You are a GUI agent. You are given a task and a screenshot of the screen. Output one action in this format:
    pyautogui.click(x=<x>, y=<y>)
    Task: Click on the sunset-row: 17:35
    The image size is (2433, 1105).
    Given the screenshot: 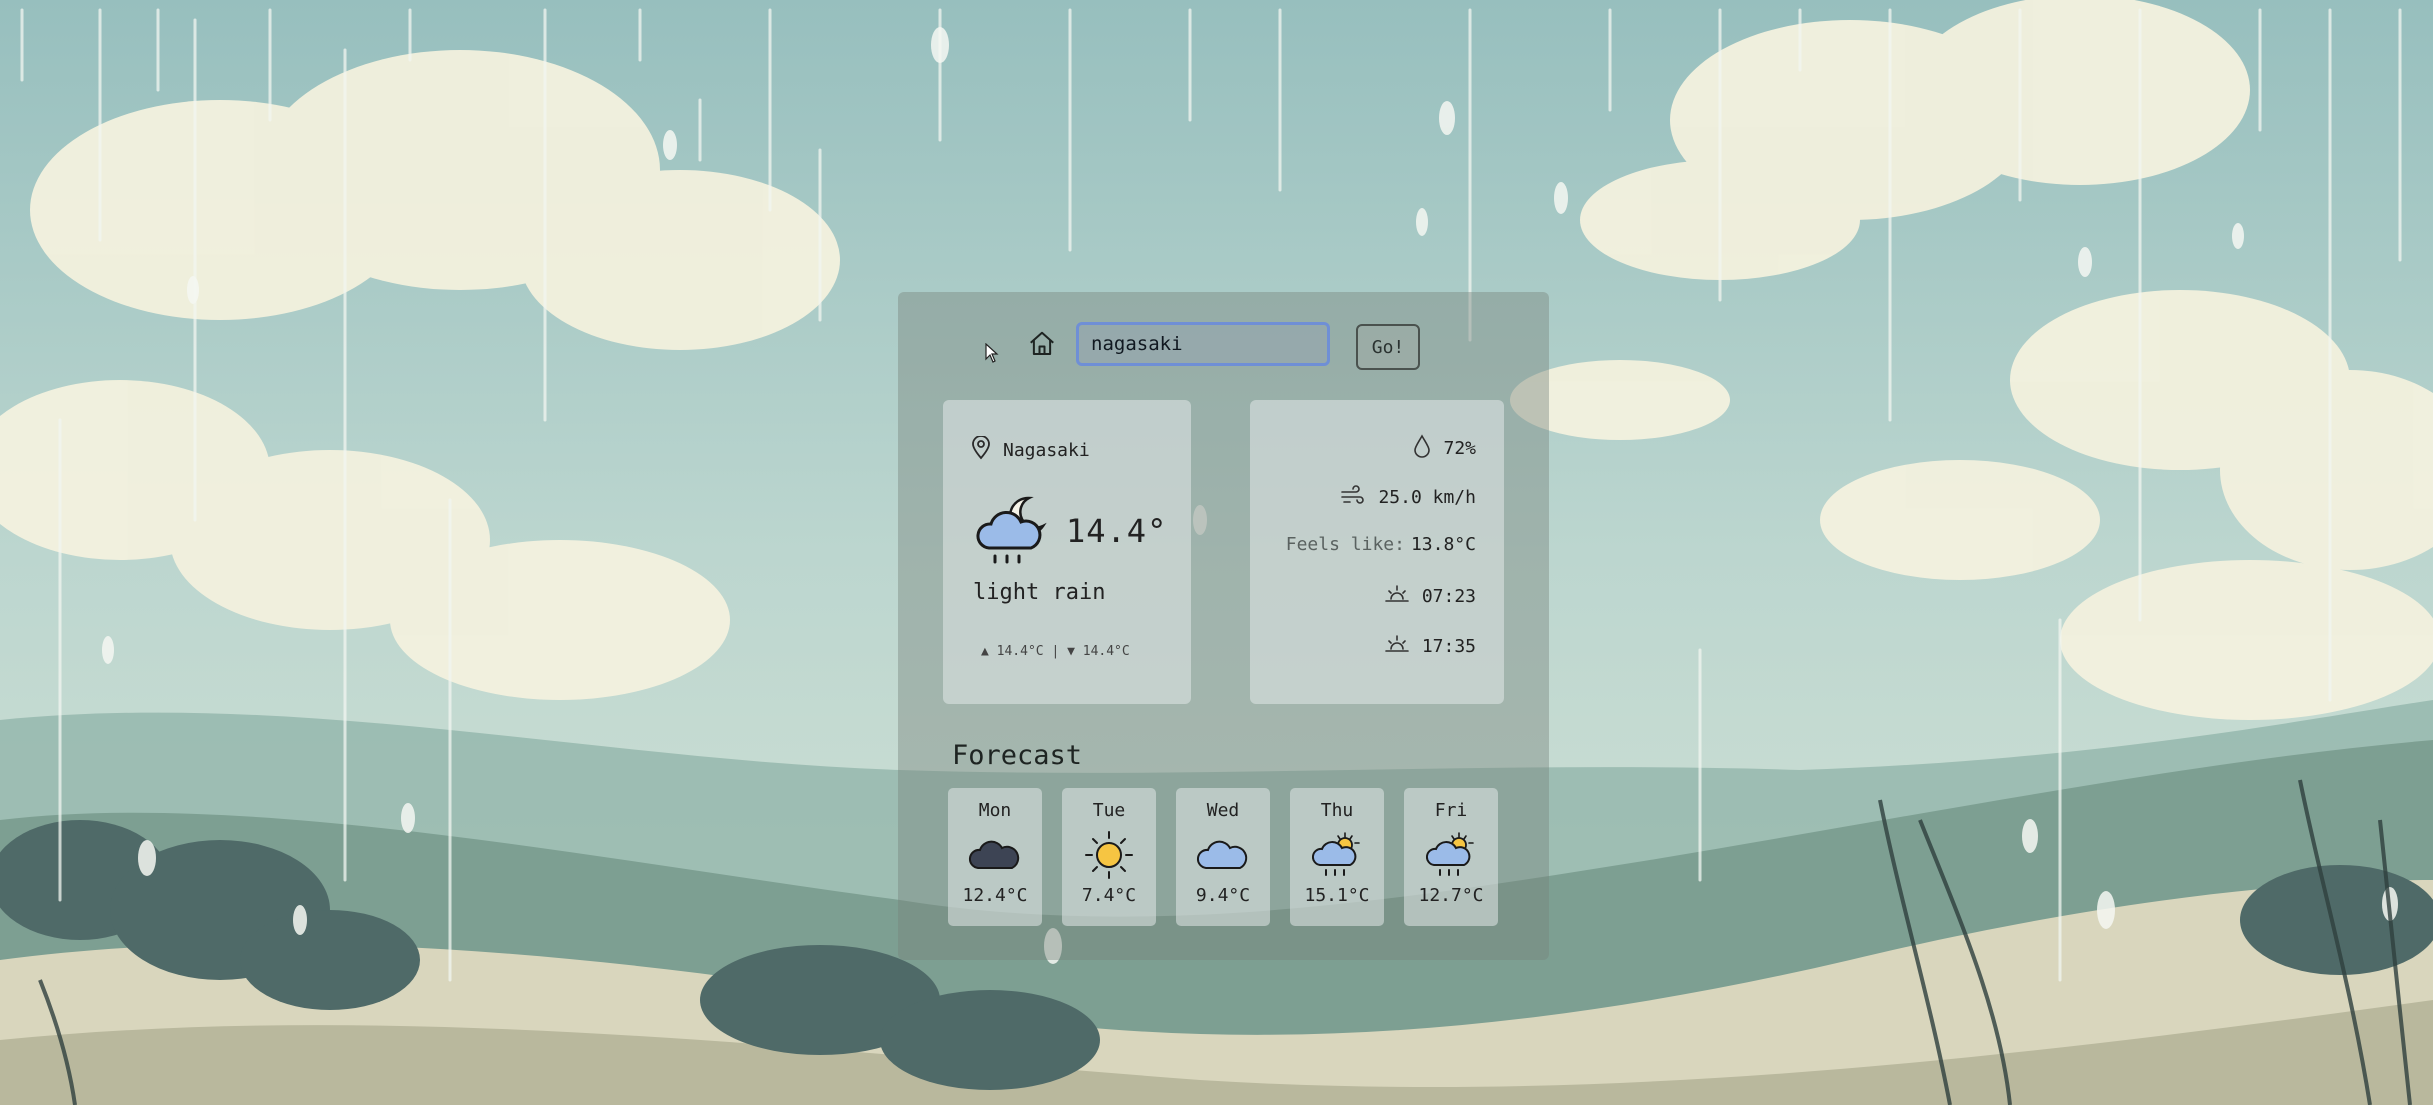 What is the action you would take?
    pyautogui.click(x=1430, y=646)
    